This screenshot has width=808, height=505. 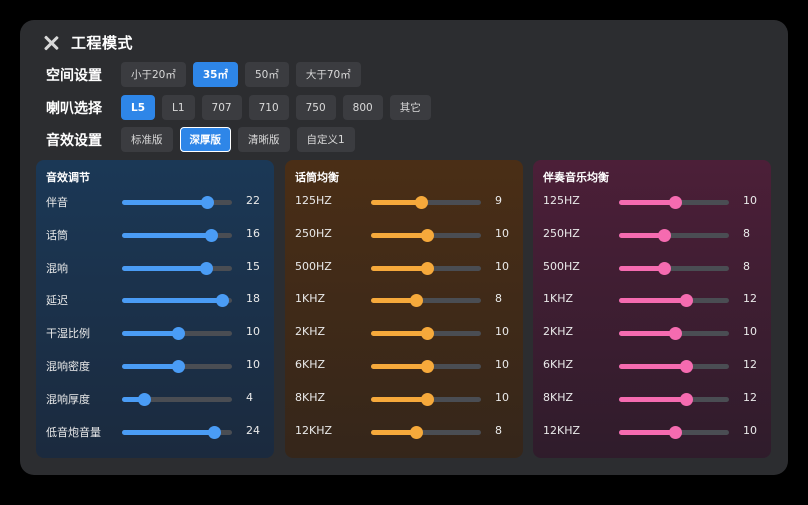 I want to click on slider-value: 24, so click(x=253, y=430).